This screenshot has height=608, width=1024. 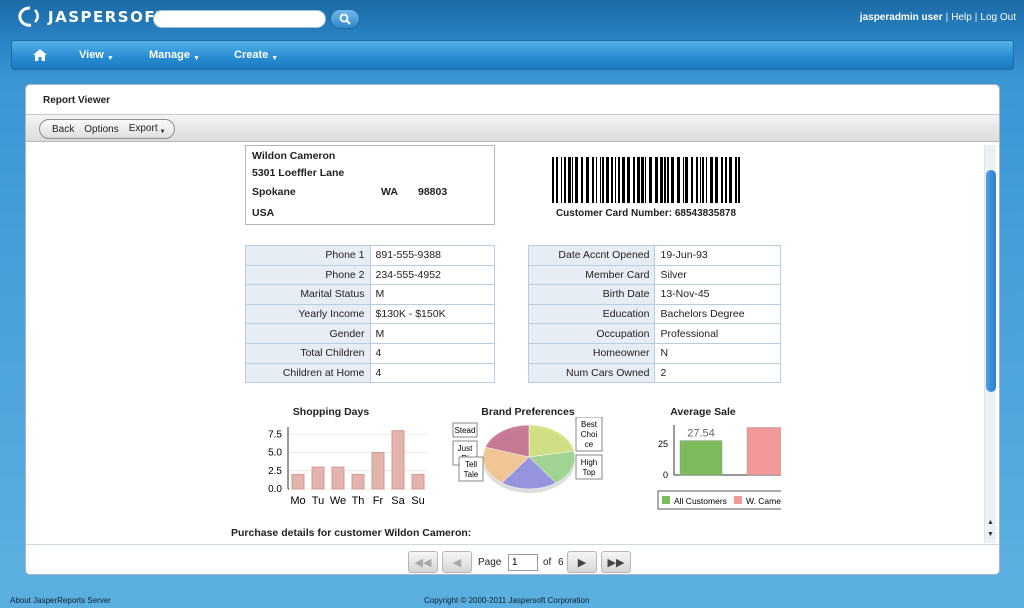 I want to click on jaspersoft-logo-icon, so click(x=28, y=16).